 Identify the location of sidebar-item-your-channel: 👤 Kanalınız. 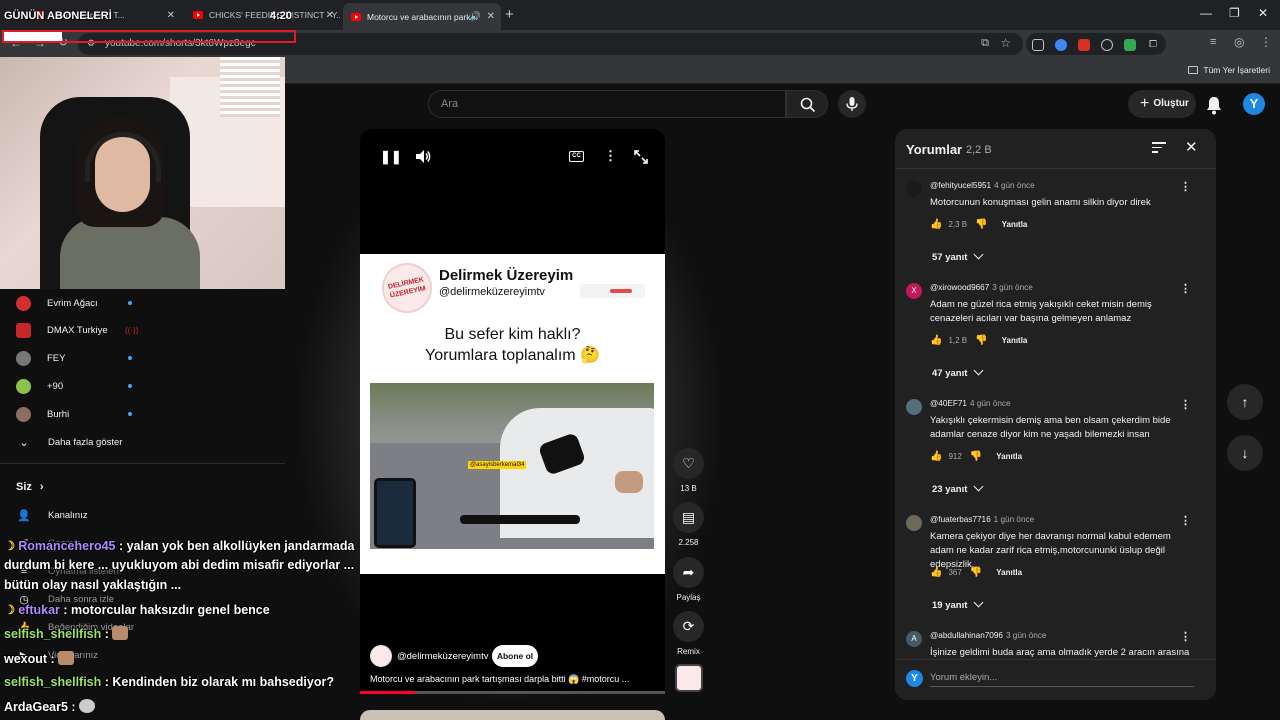
(51, 515).